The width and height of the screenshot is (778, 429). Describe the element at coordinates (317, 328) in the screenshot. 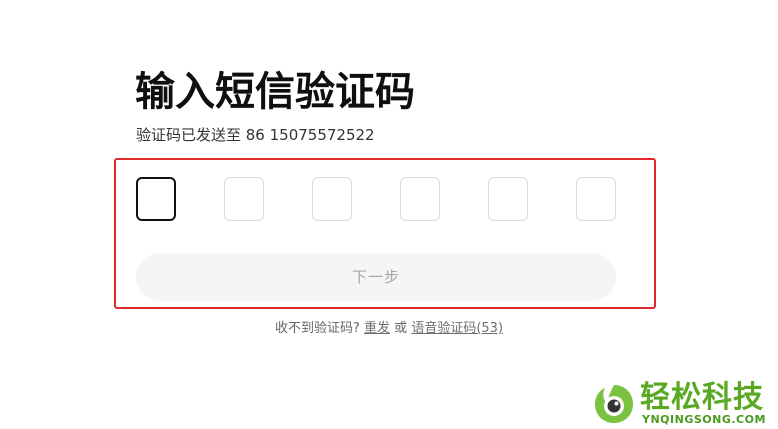

I see `no-code-text: 收不到验证码?` at that location.